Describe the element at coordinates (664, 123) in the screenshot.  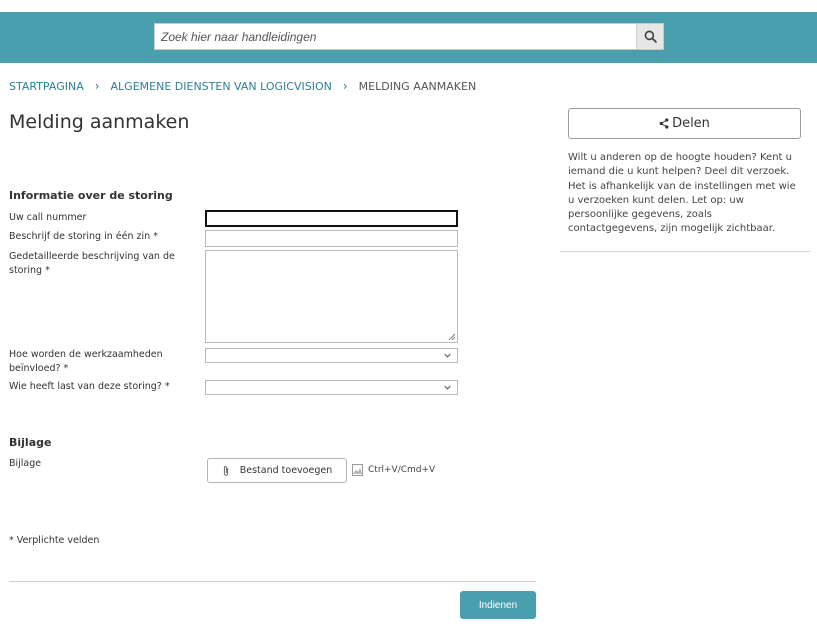
I see `share-icon` at that location.